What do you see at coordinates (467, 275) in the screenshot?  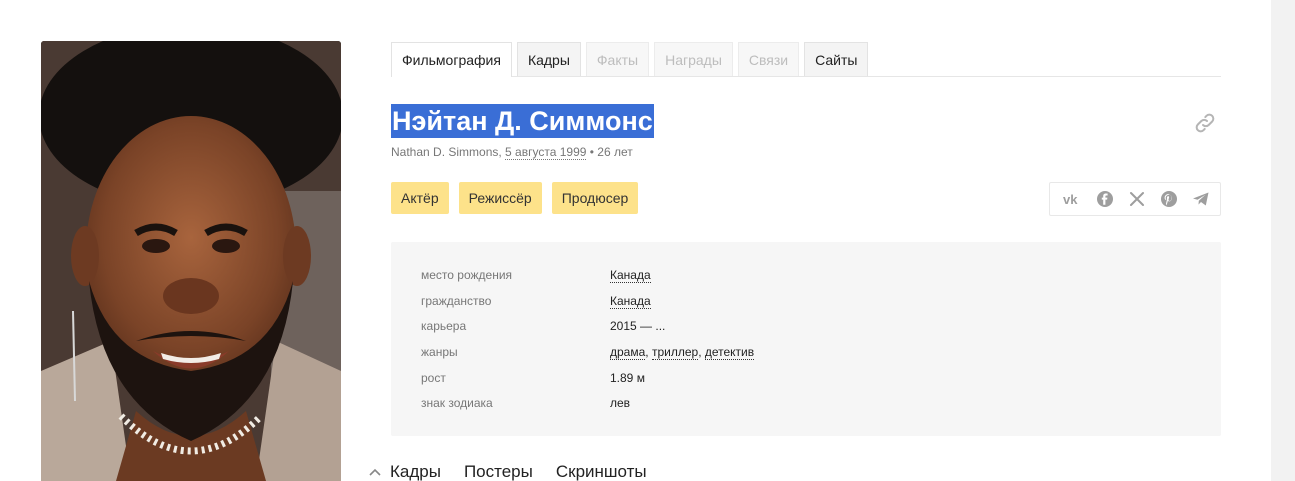 I see `info-label: место рождения` at bounding box center [467, 275].